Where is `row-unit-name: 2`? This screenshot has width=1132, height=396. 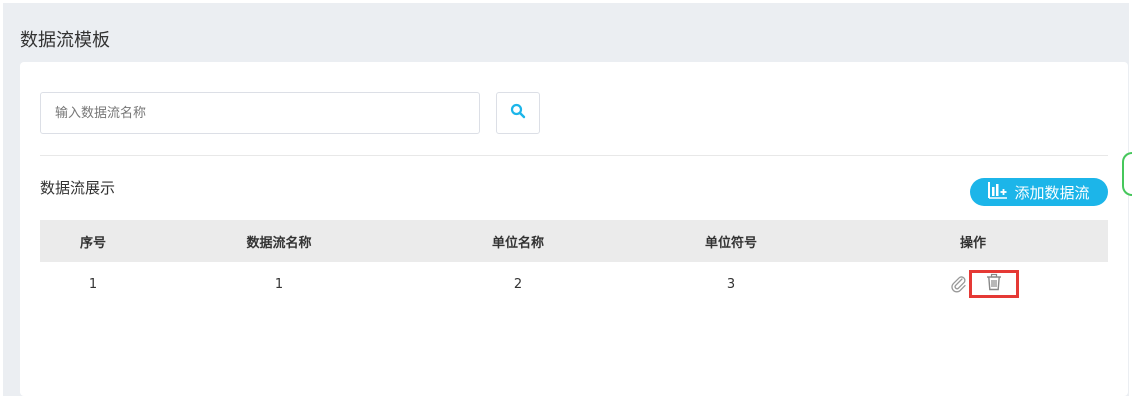
row-unit-name: 2 is located at coordinates (518, 284).